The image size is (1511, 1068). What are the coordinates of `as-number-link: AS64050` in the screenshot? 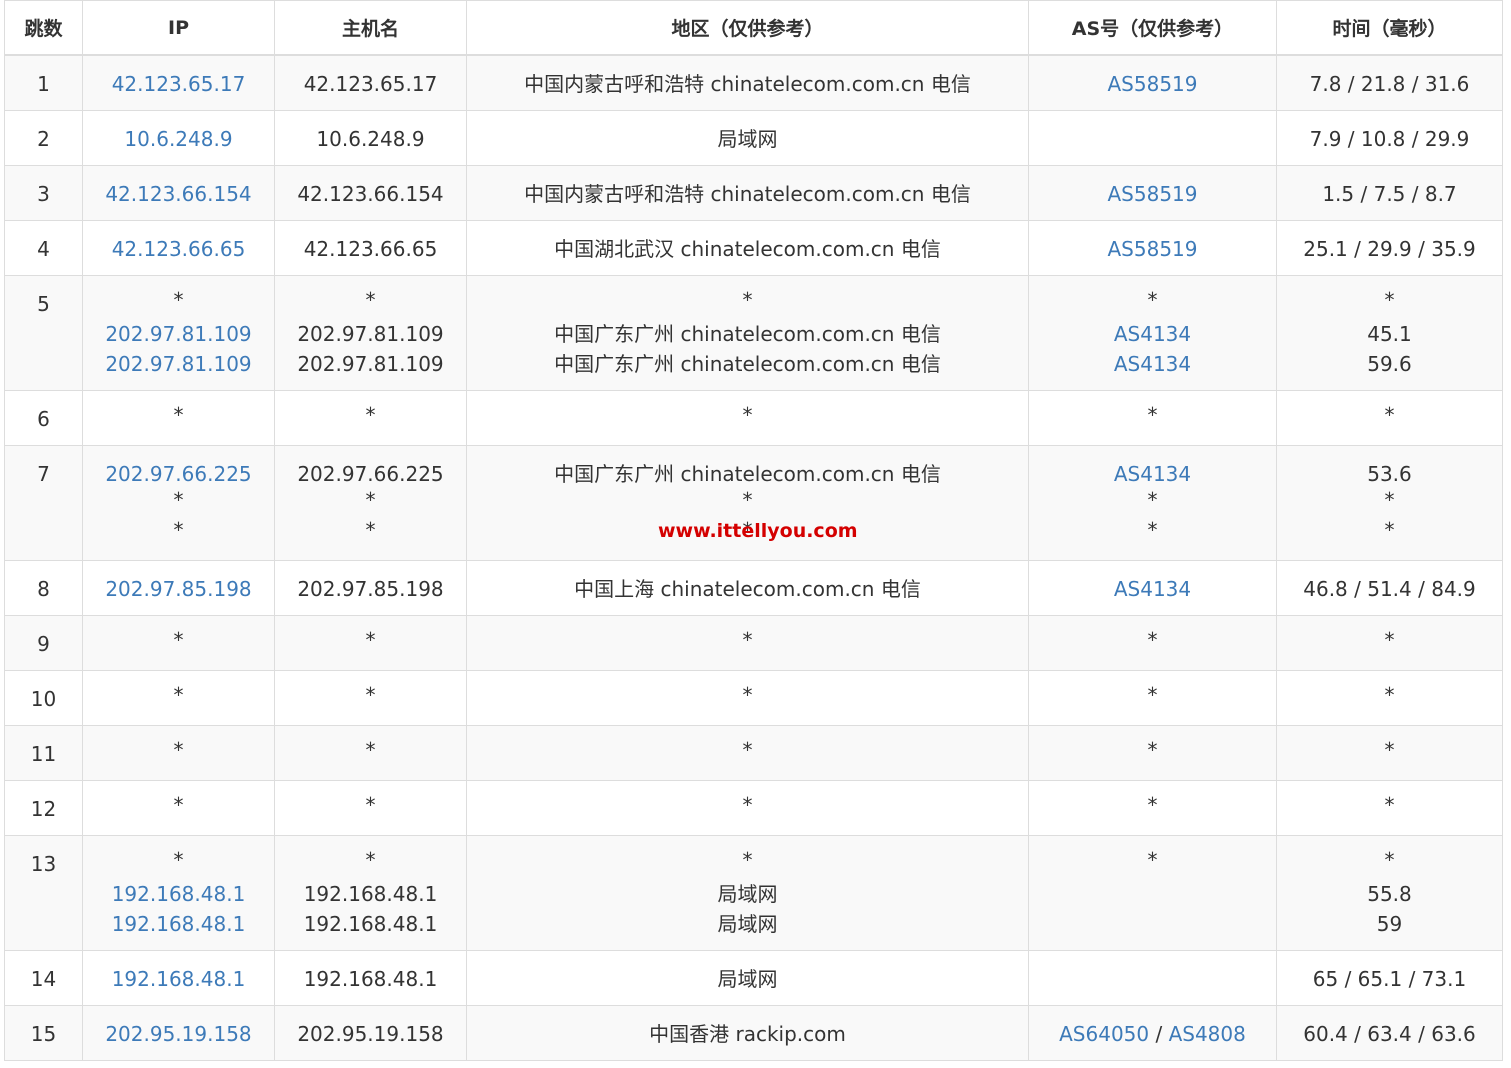 It's located at (1104, 1034).